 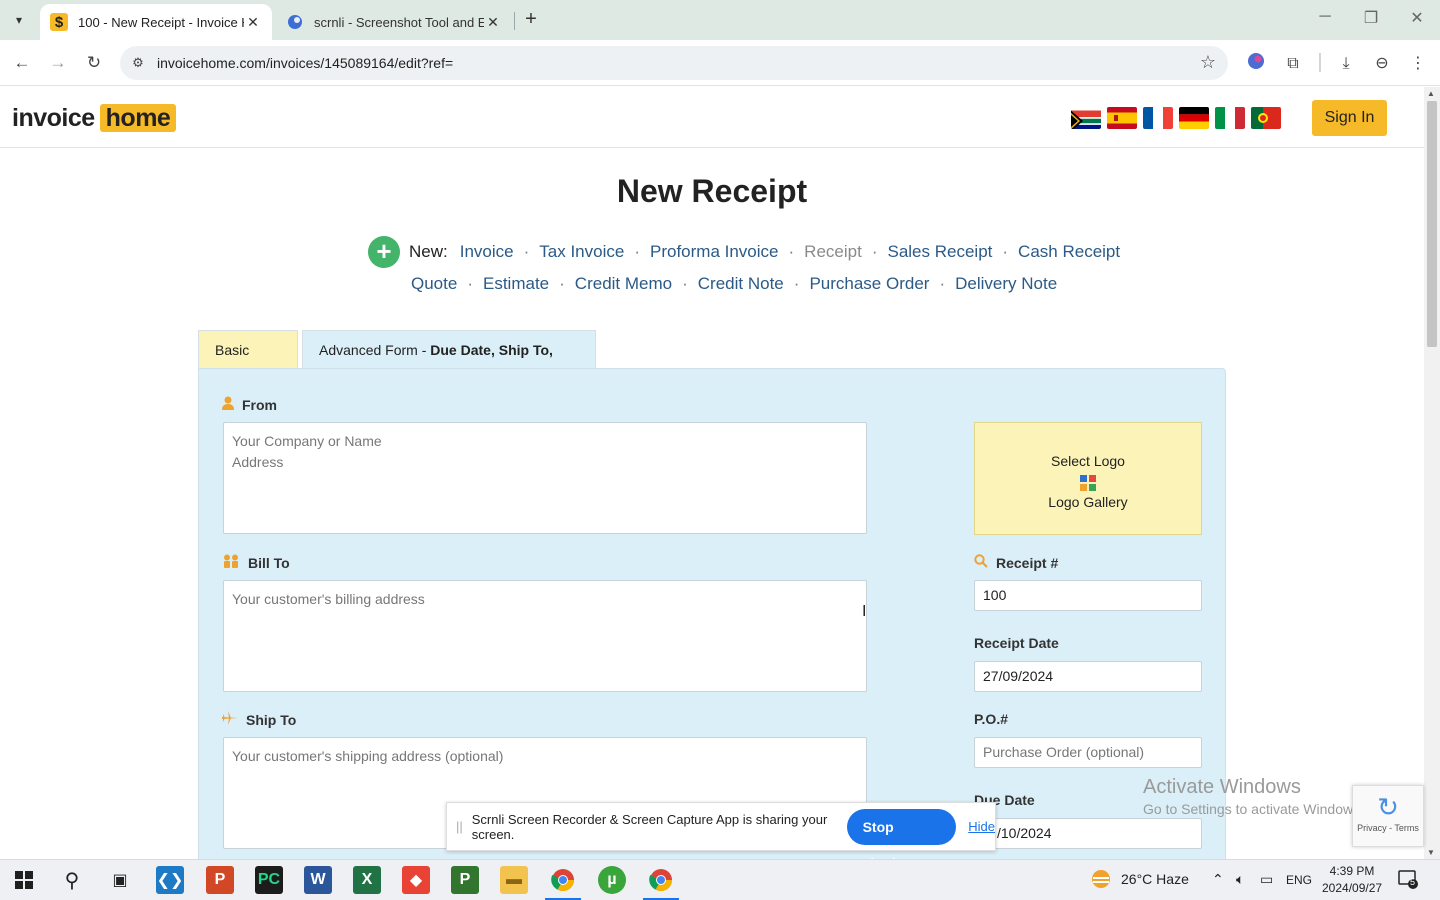 I want to click on receipt-number-input: 100, so click(x=1088, y=595).